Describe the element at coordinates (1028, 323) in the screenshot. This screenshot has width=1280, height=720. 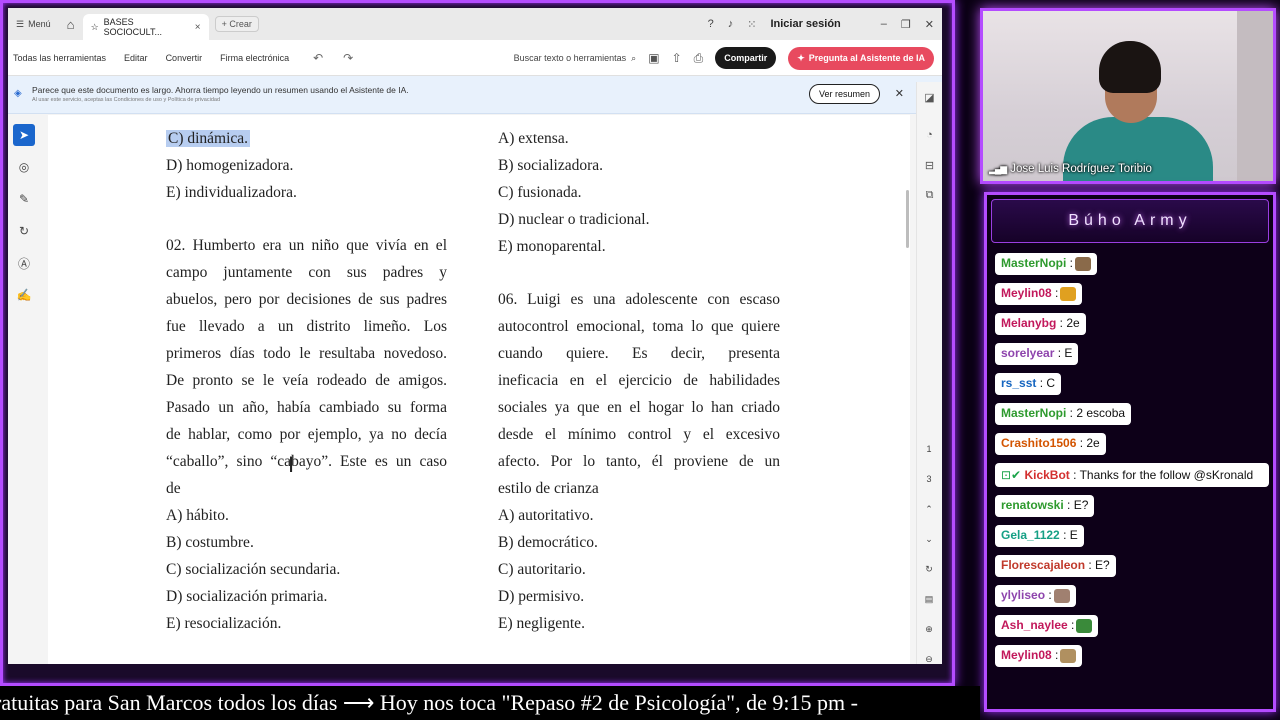
I see `chat-username: Melanybg` at that location.